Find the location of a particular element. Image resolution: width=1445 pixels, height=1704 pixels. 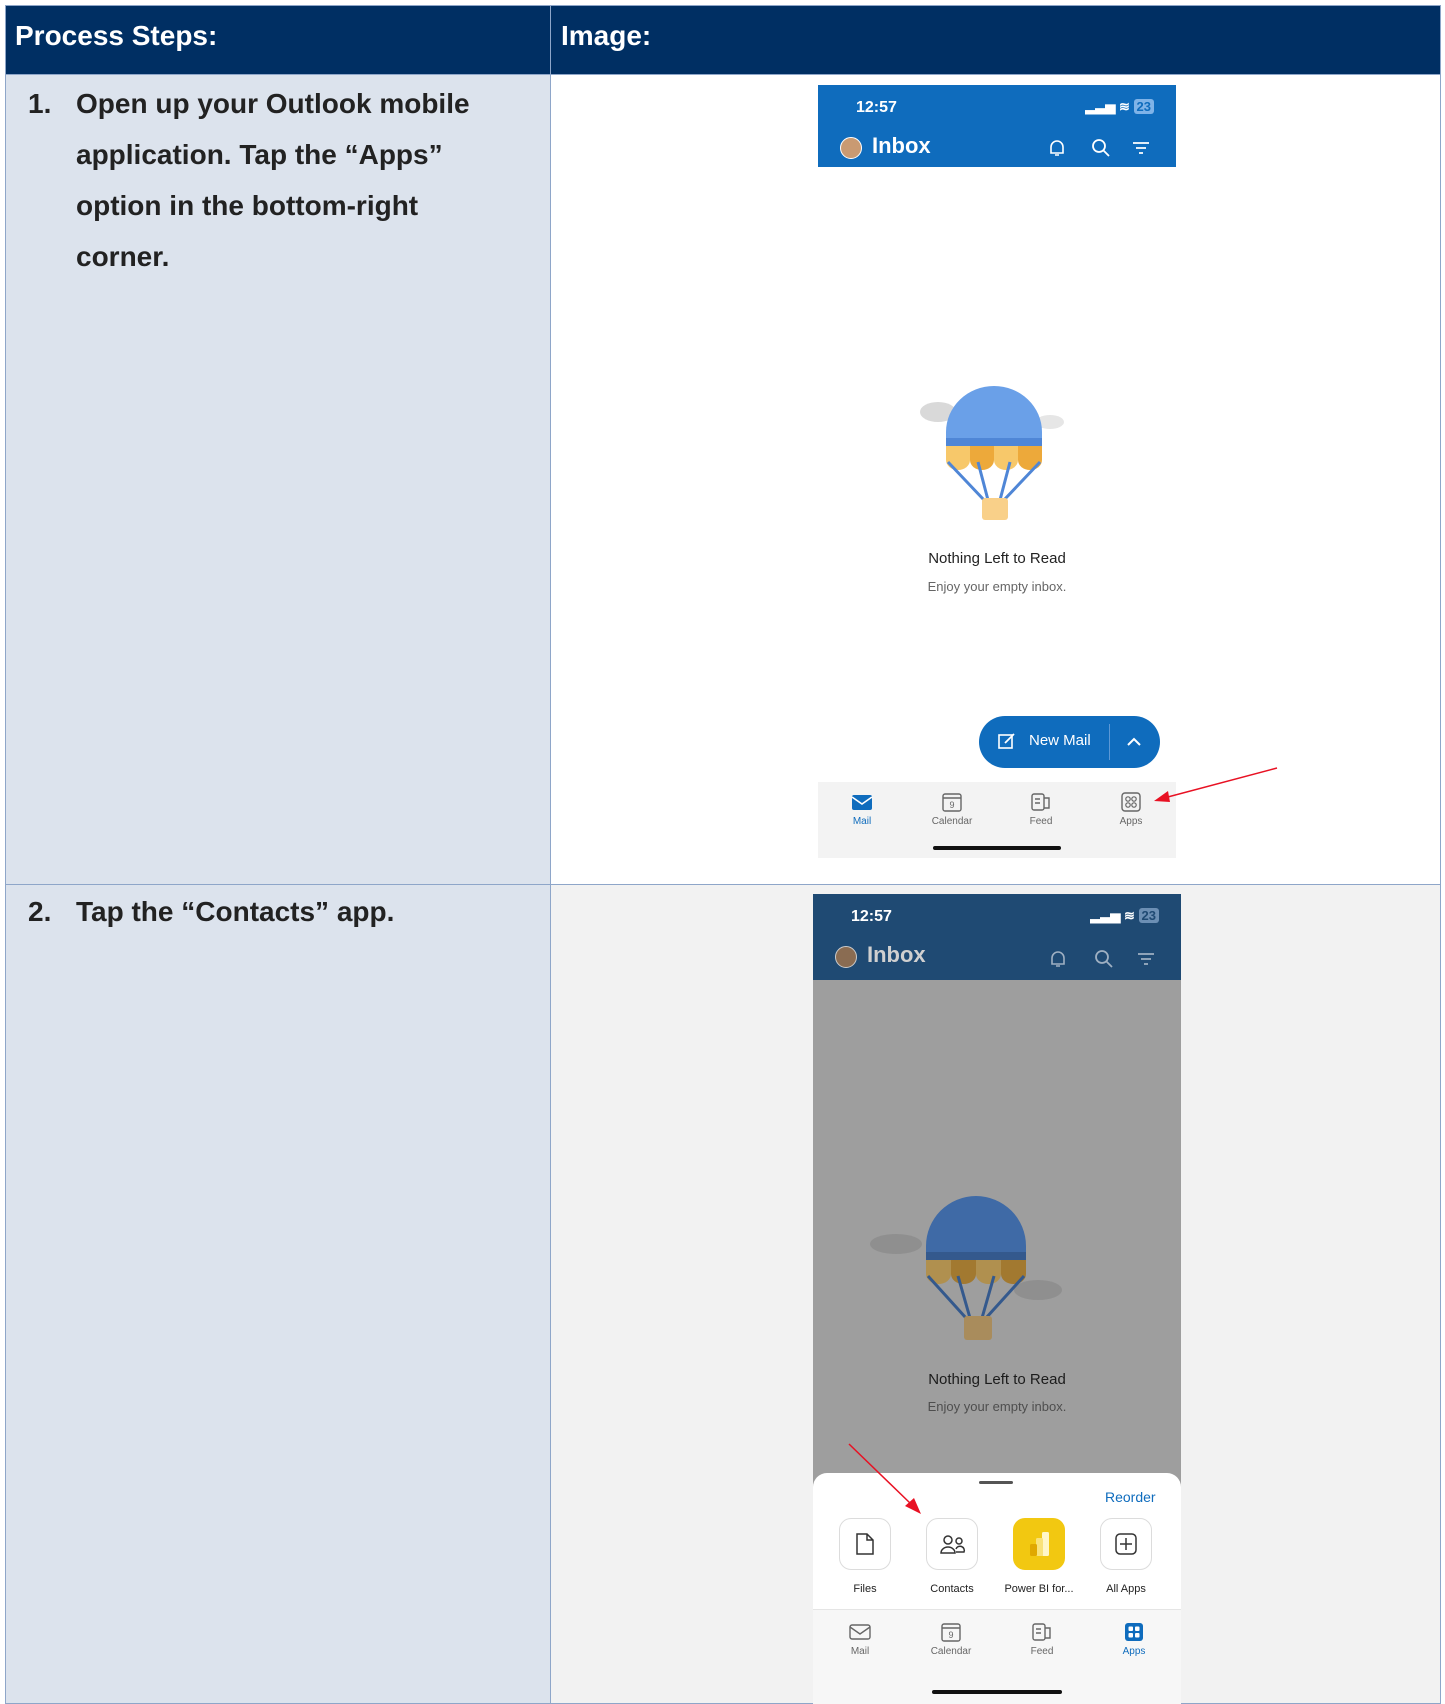

step-number: 1. is located at coordinates (40, 103).